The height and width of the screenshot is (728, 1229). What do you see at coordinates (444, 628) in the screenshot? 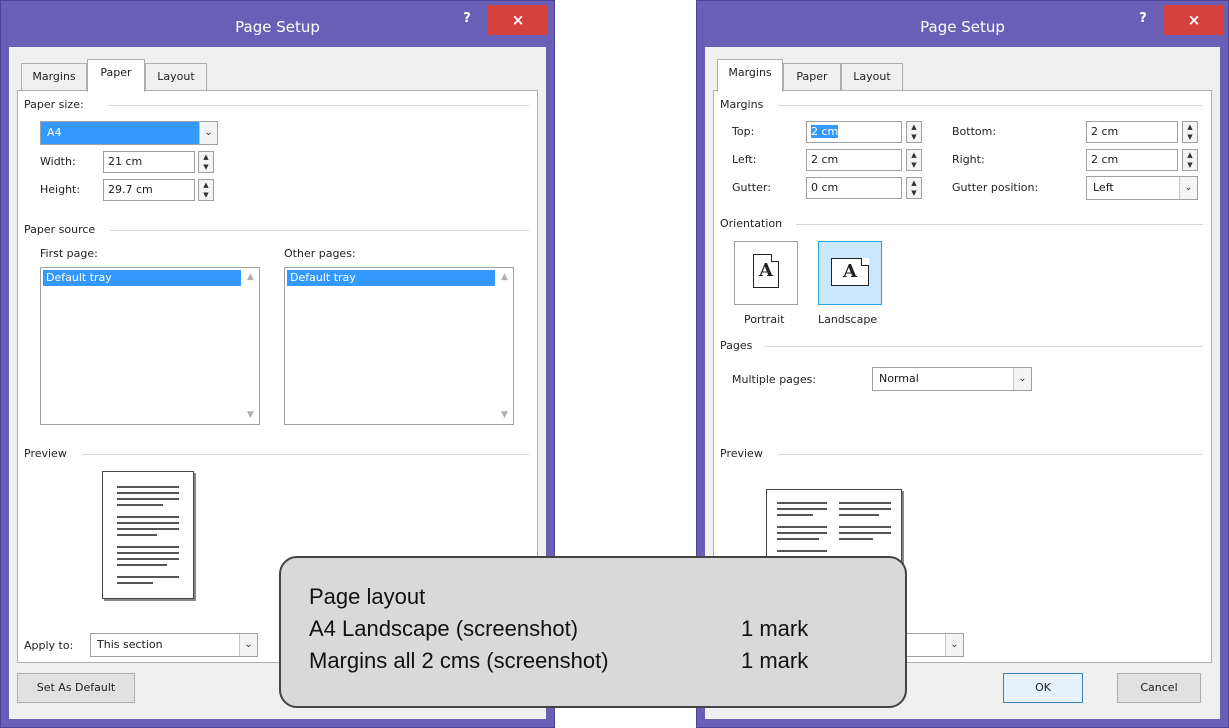
I see `callout-item: A4 Landscape (screenshot)` at bounding box center [444, 628].